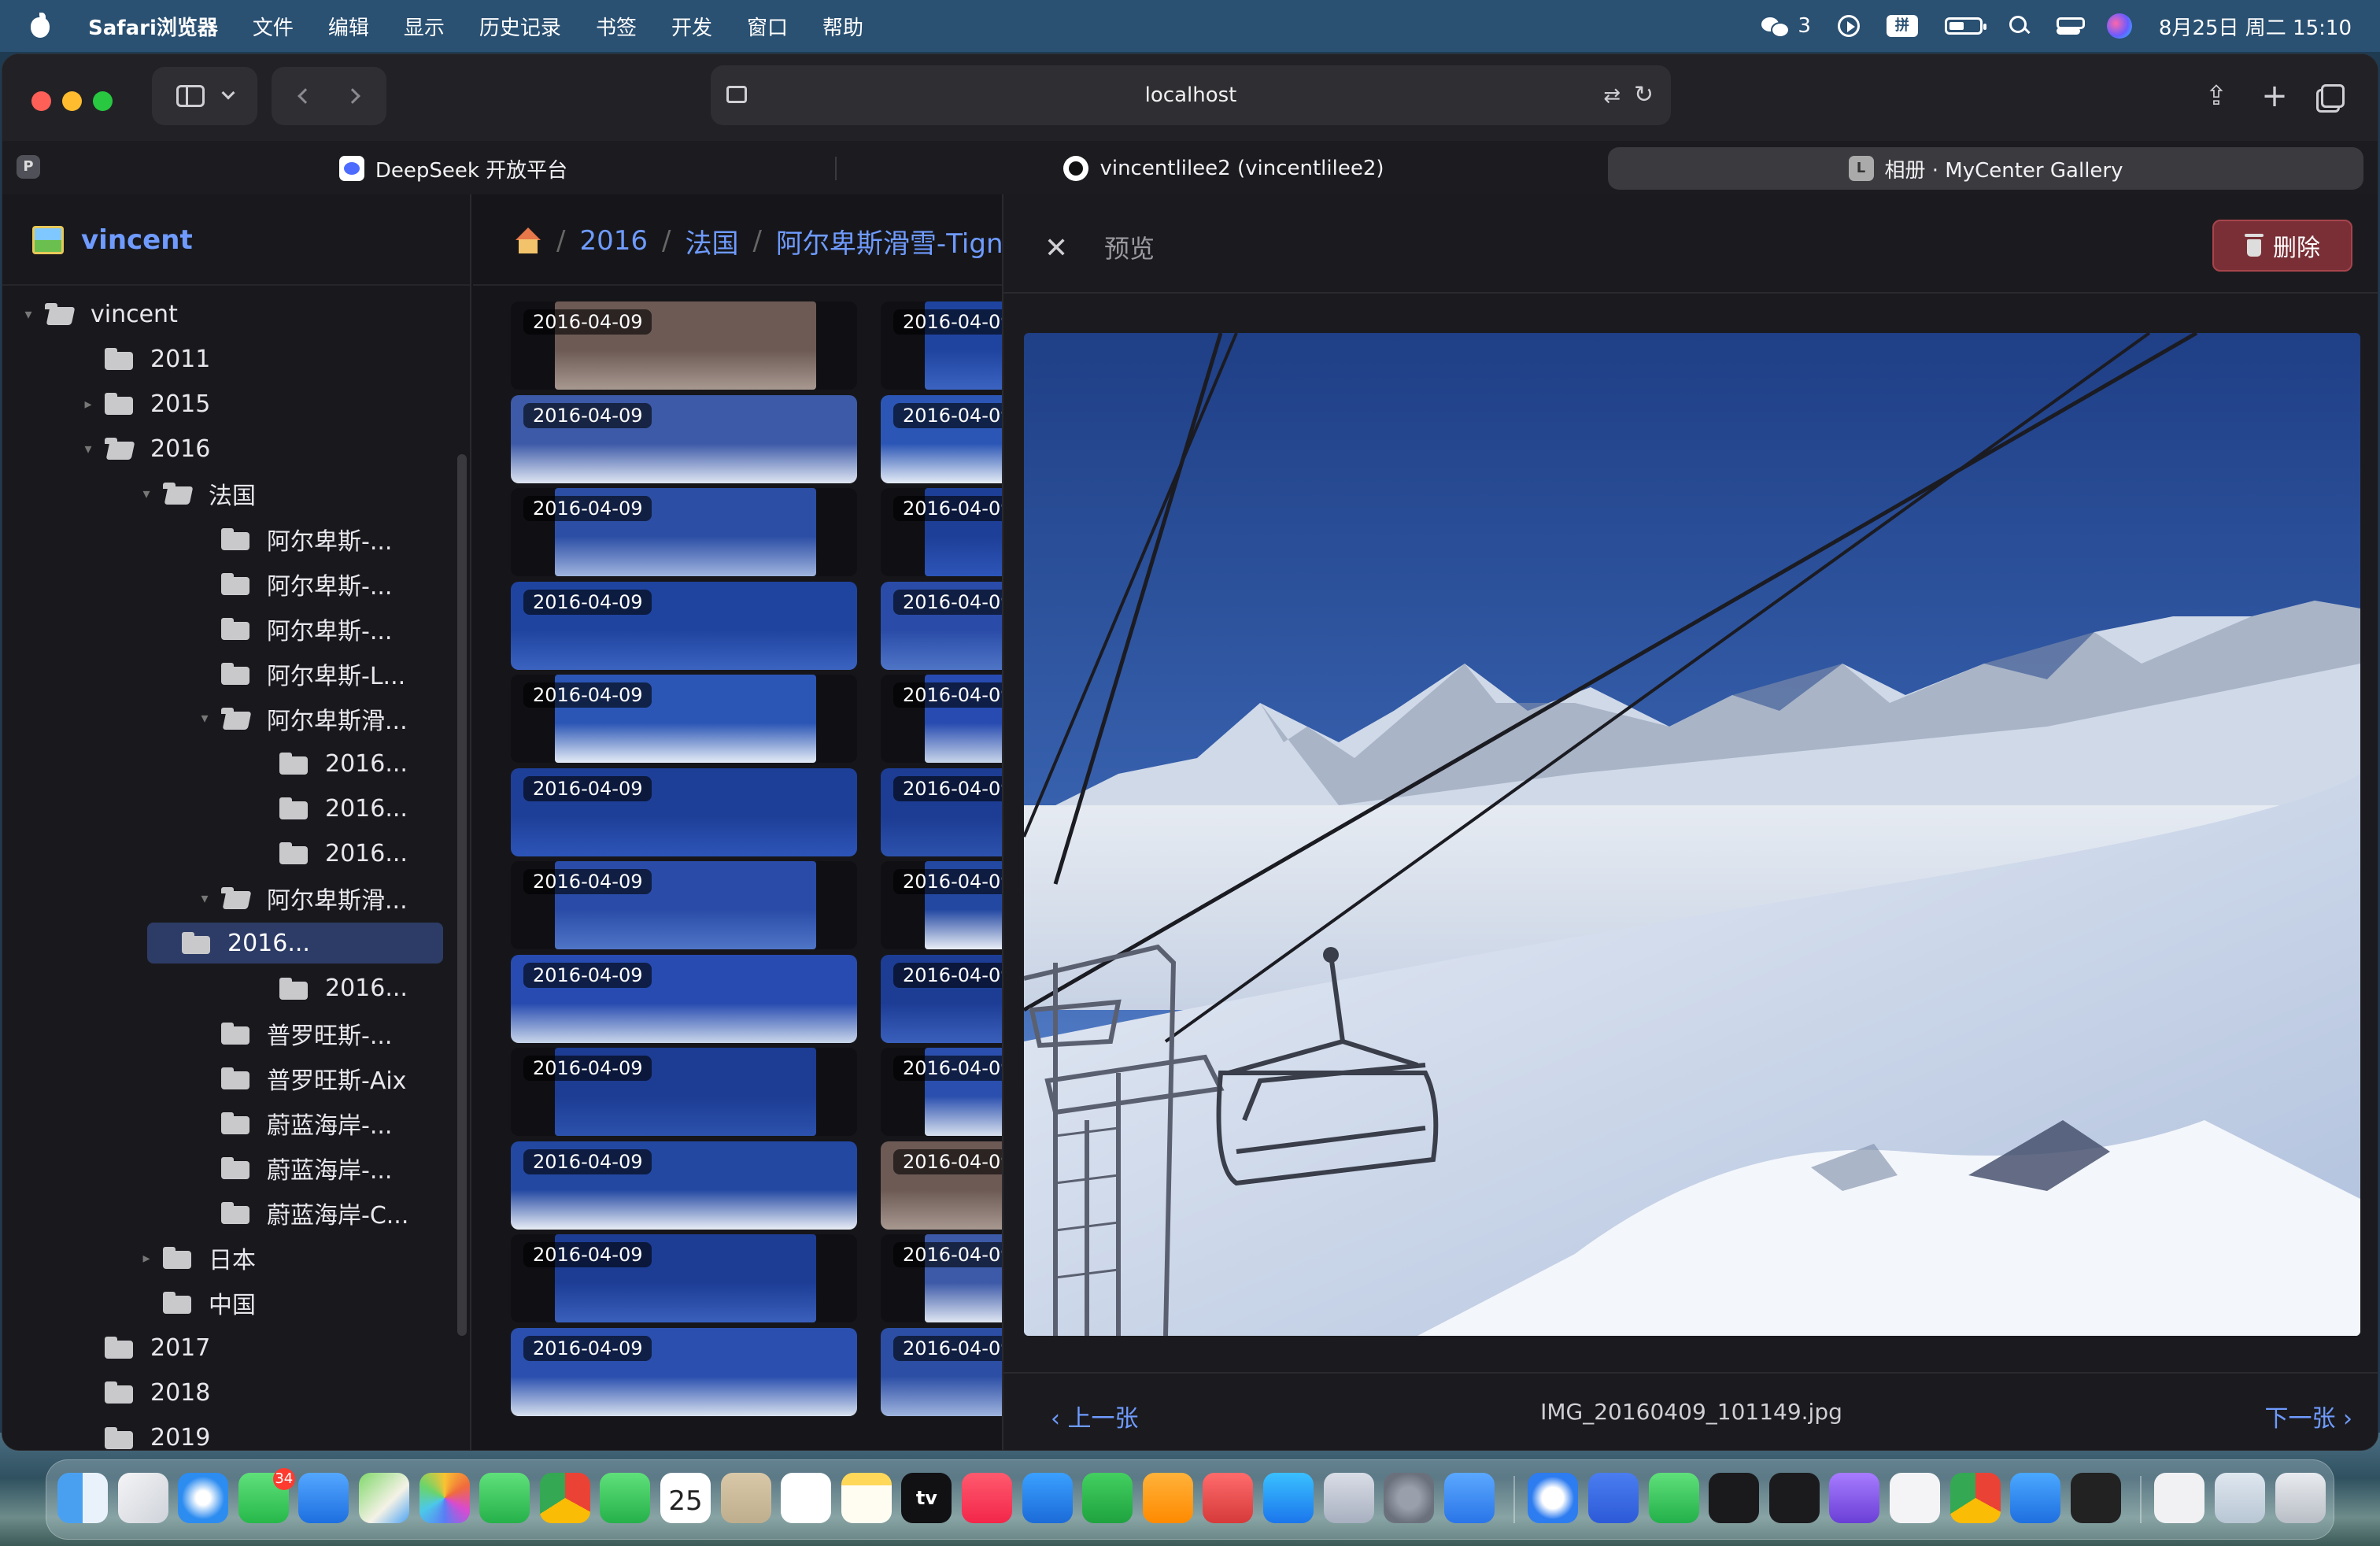  Describe the element at coordinates (843, 27) in the screenshot. I see `menu-help: 帮助` at that location.